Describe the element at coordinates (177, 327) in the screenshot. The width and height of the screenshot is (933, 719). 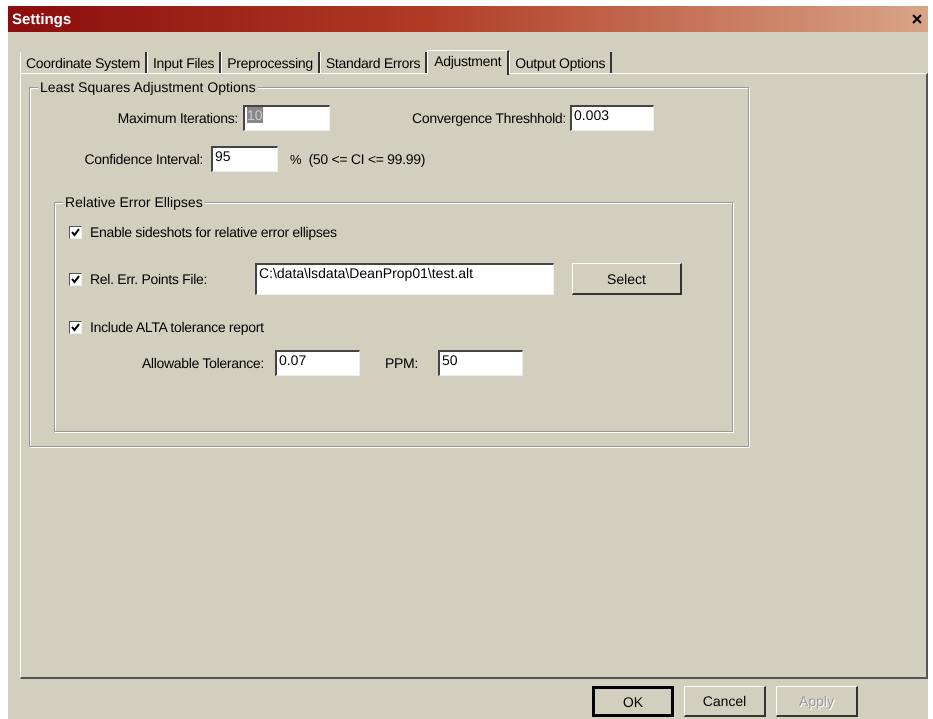
I see `checkbox-label: Include ALTA tolerance report` at that location.